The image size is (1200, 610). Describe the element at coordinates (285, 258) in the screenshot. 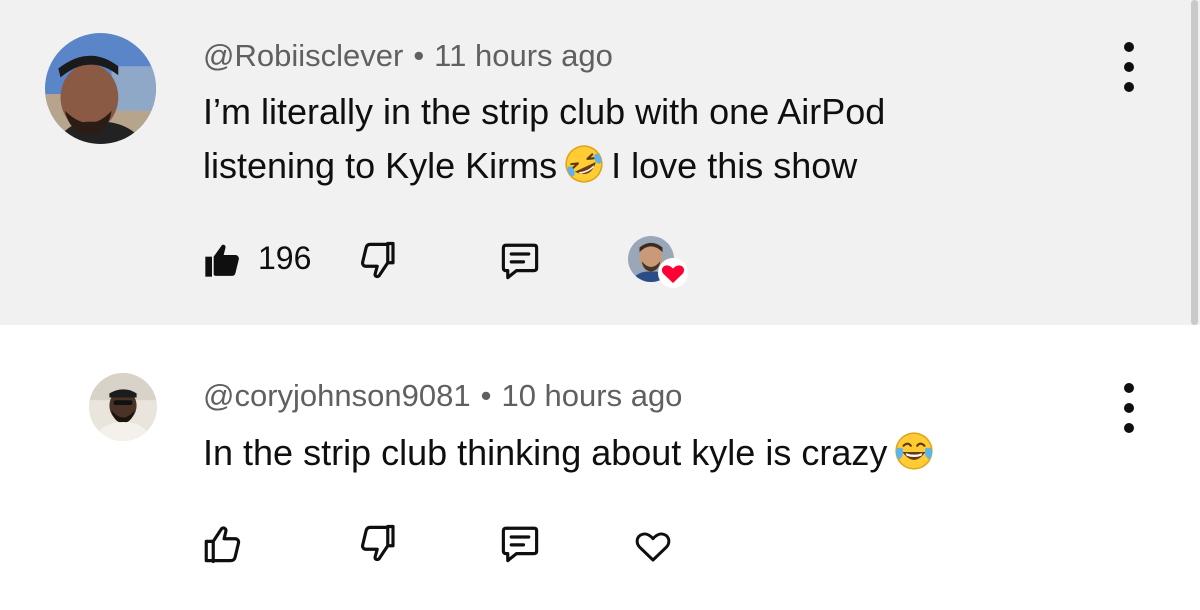

I see `like-count: 196` at that location.